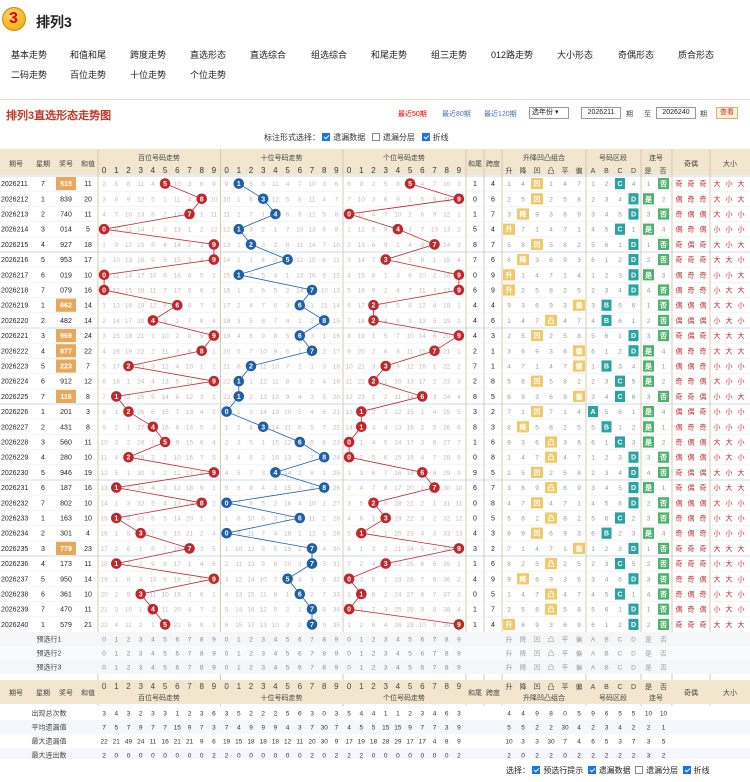 The image size is (750, 782). I want to click on zone-missing: 6, so click(593, 351).